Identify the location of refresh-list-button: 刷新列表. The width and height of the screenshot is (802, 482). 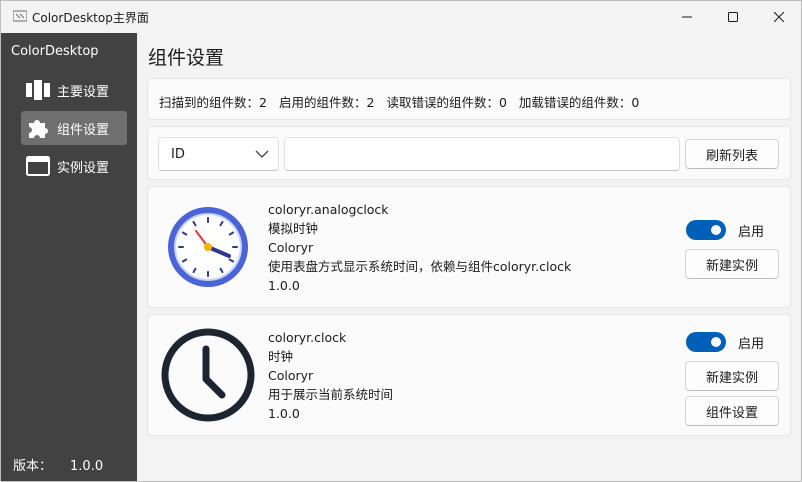
(732, 154).